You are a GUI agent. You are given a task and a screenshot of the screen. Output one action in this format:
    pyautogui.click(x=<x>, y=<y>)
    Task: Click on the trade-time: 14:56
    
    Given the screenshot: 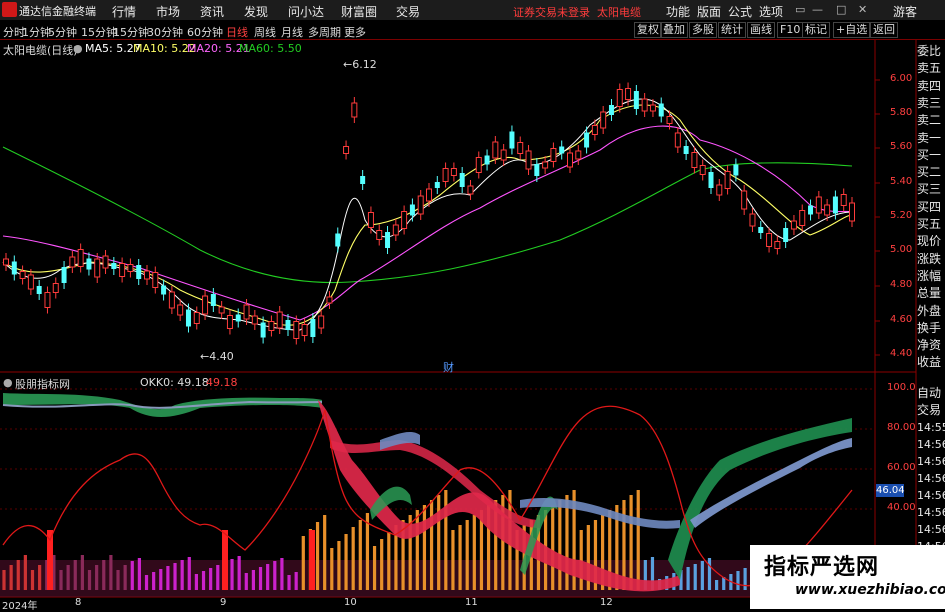 What is the action you would take?
    pyautogui.click(x=931, y=461)
    